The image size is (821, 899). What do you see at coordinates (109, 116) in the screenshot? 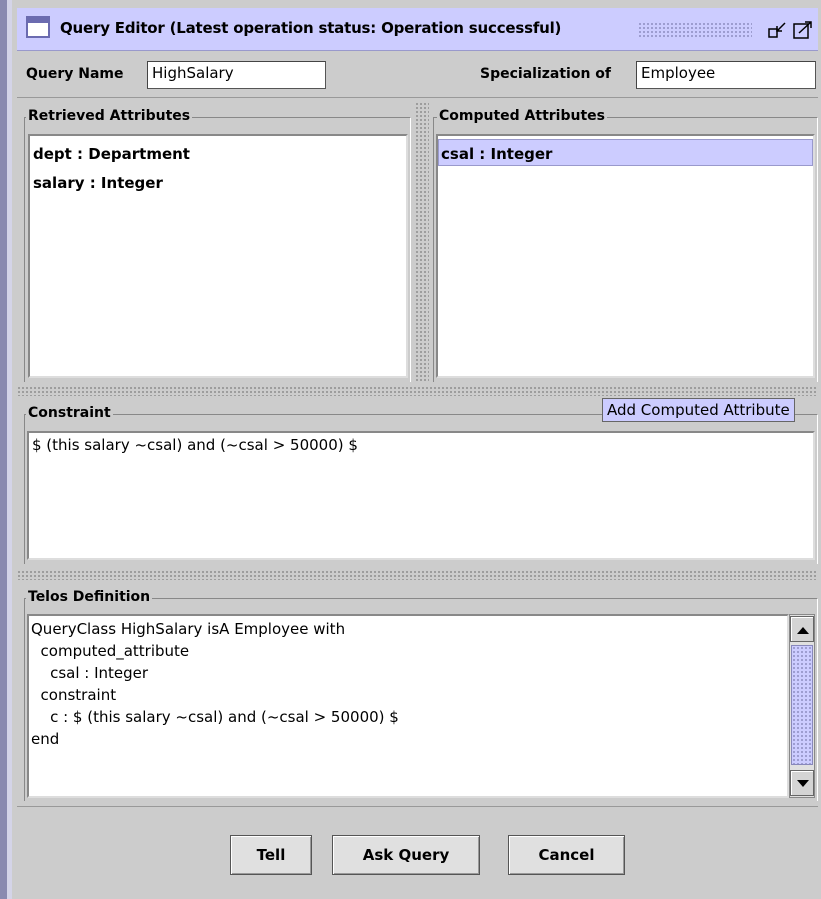
I see `retrieved-title: Retrieved Attributes` at bounding box center [109, 116].